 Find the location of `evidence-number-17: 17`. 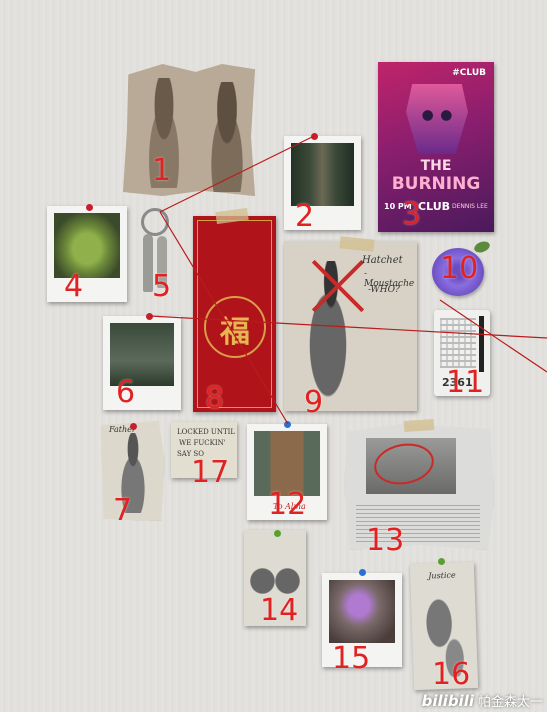

evidence-number-17: 17 is located at coordinates (210, 472).